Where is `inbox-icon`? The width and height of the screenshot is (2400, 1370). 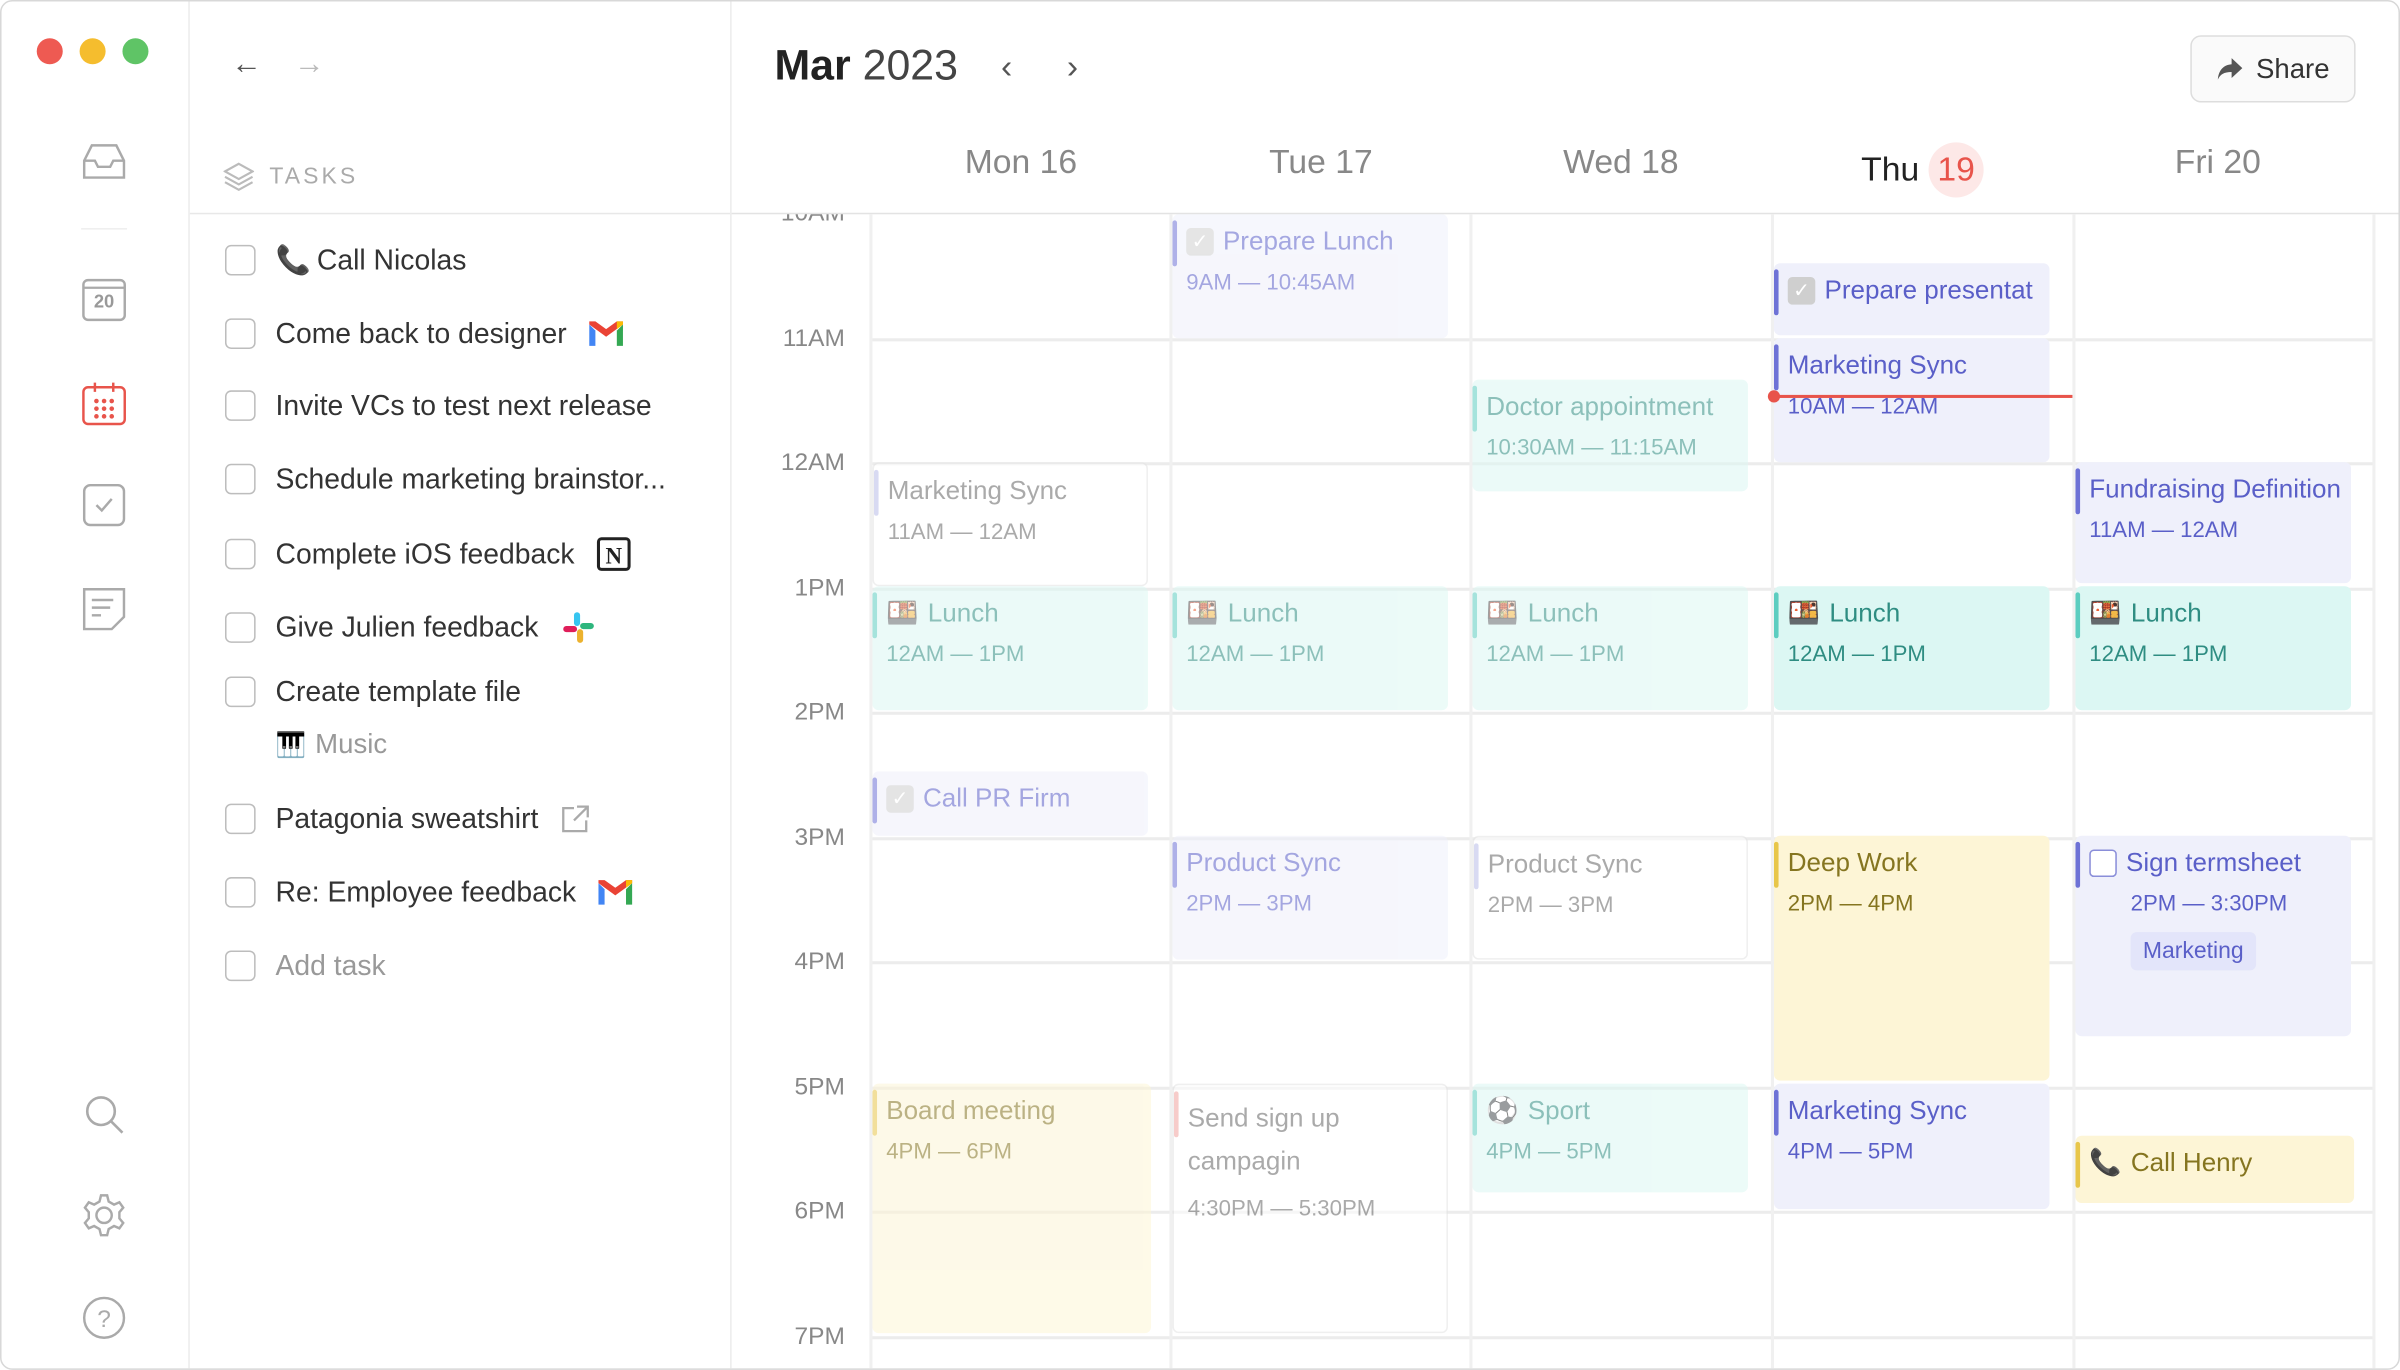 inbox-icon is located at coordinates (104, 162).